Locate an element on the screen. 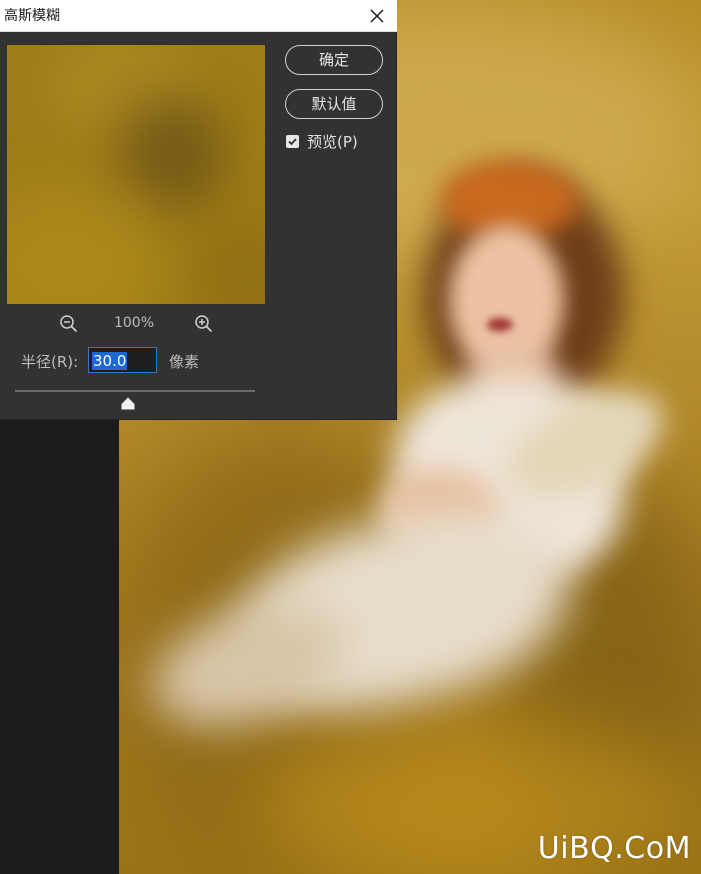 This screenshot has width=701, height=874. radius-value: 30.0 is located at coordinates (110, 361).